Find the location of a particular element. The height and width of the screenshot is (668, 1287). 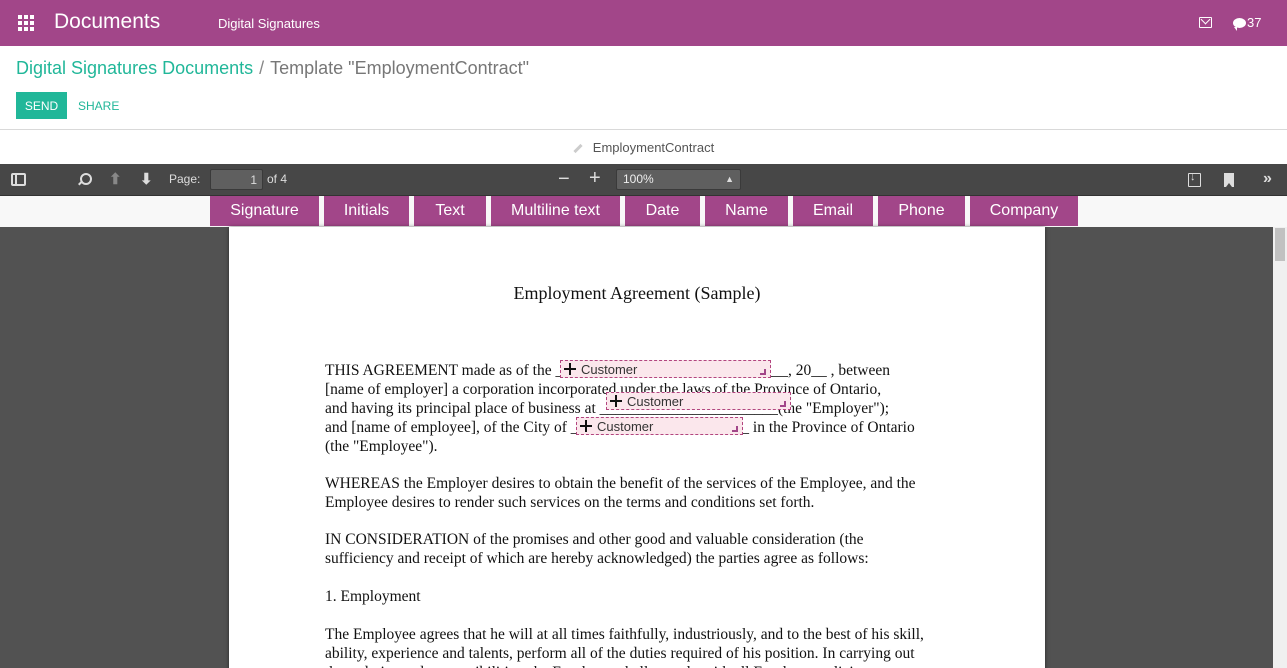

pdf-toolbar: ⬆ ⬇ Page: of 4 − + 100% ▲ » is located at coordinates (643, 180).